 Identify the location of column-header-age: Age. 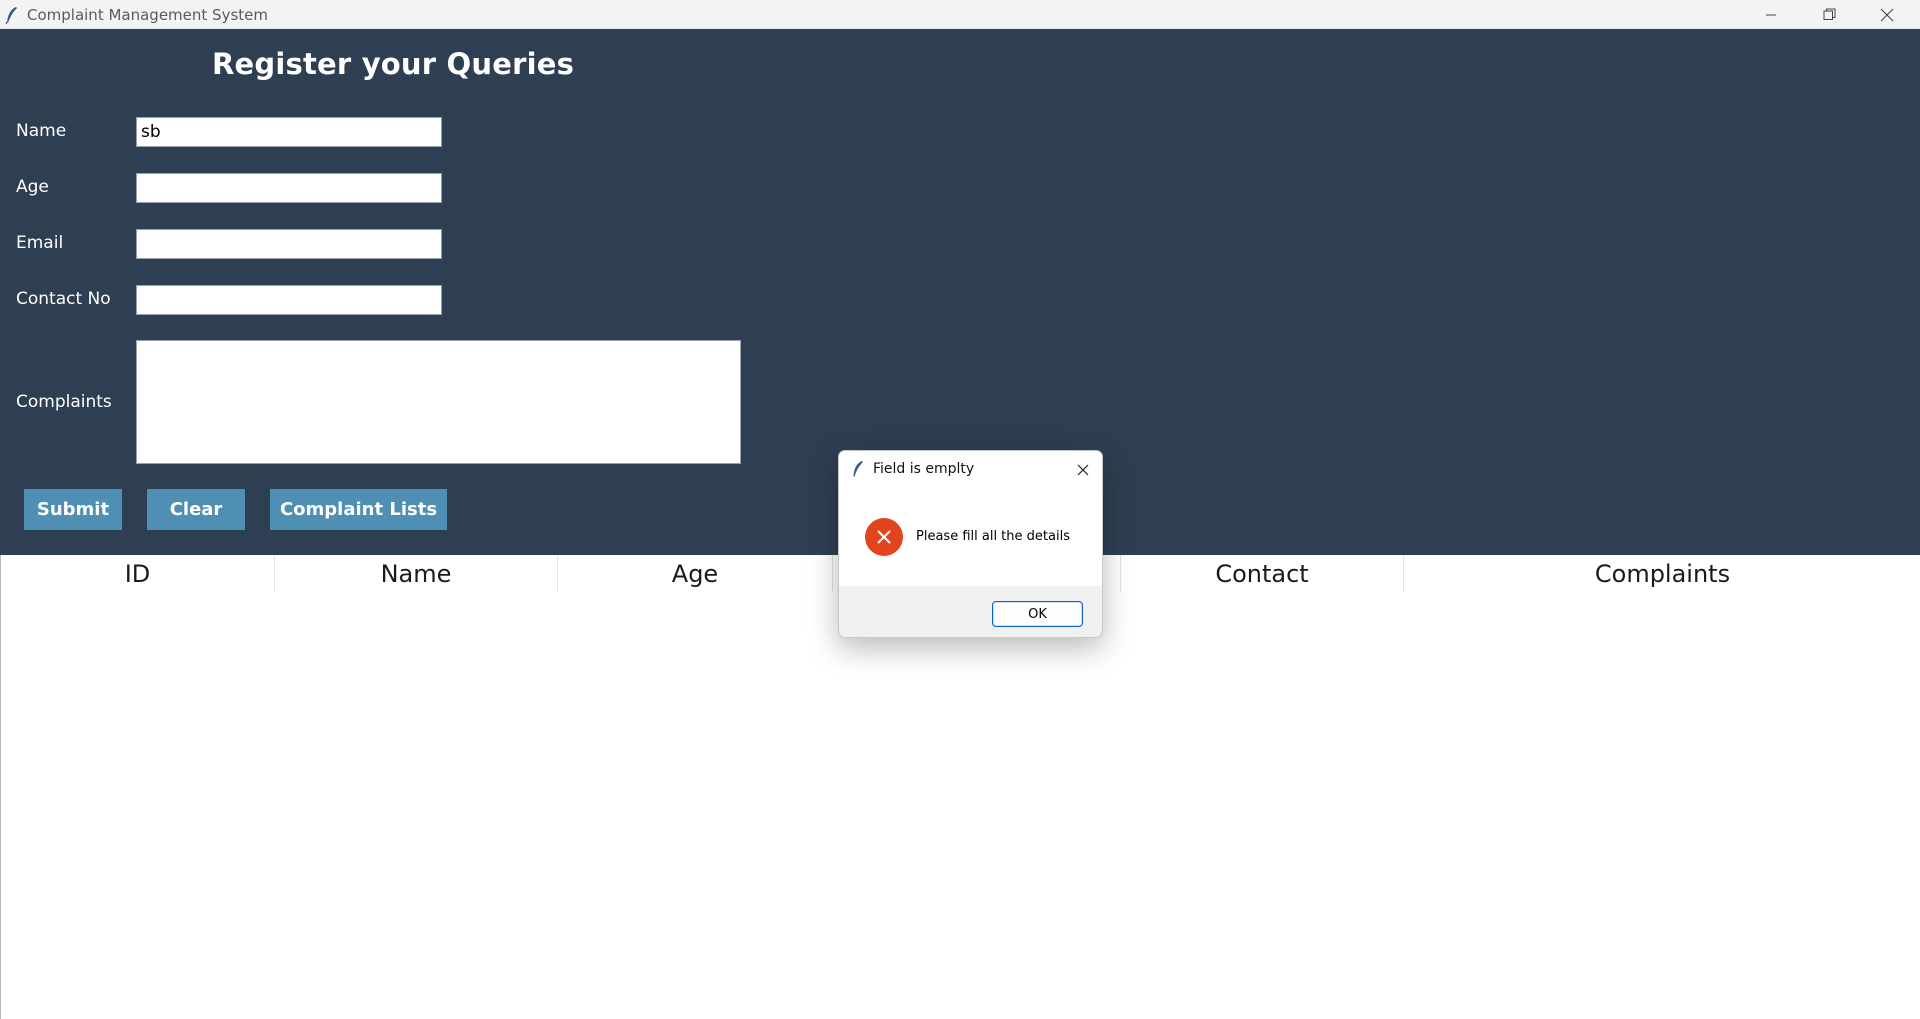
(695, 573).